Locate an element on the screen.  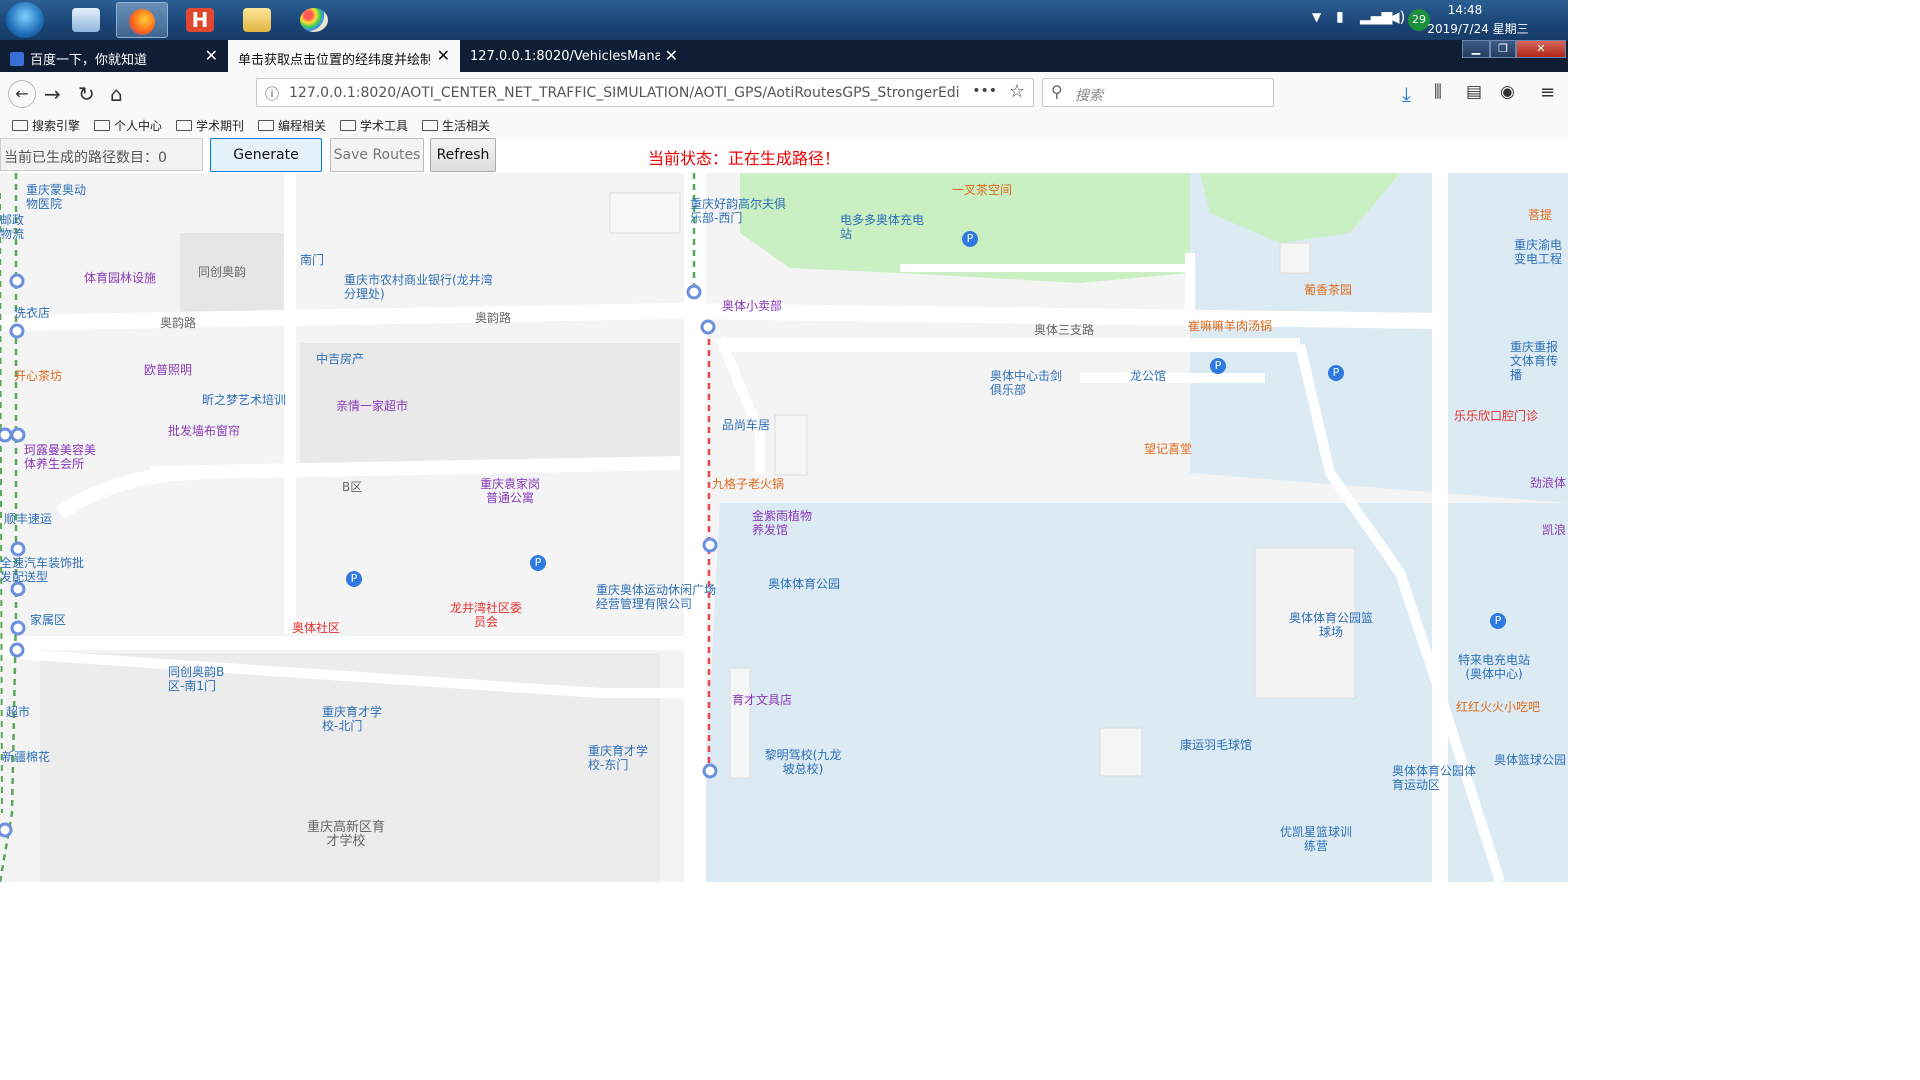
bookmark-folder-journals: 学术期刊 is located at coordinates (210, 125).